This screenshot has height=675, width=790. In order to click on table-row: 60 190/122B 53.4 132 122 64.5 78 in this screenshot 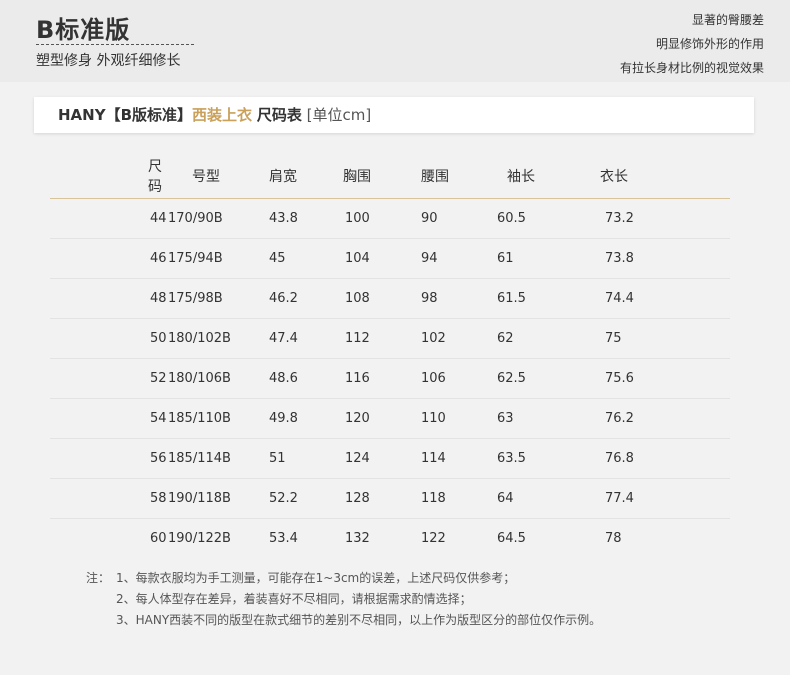, I will do `click(390, 539)`.